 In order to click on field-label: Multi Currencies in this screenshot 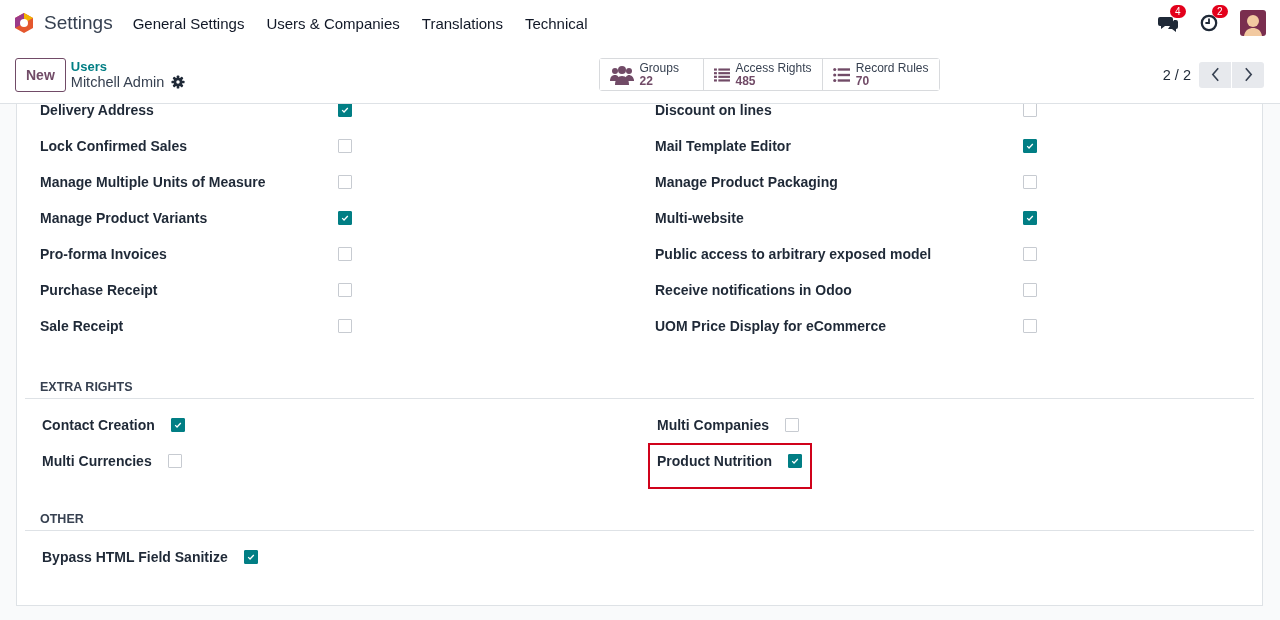, I will do `click(97, 461)`.